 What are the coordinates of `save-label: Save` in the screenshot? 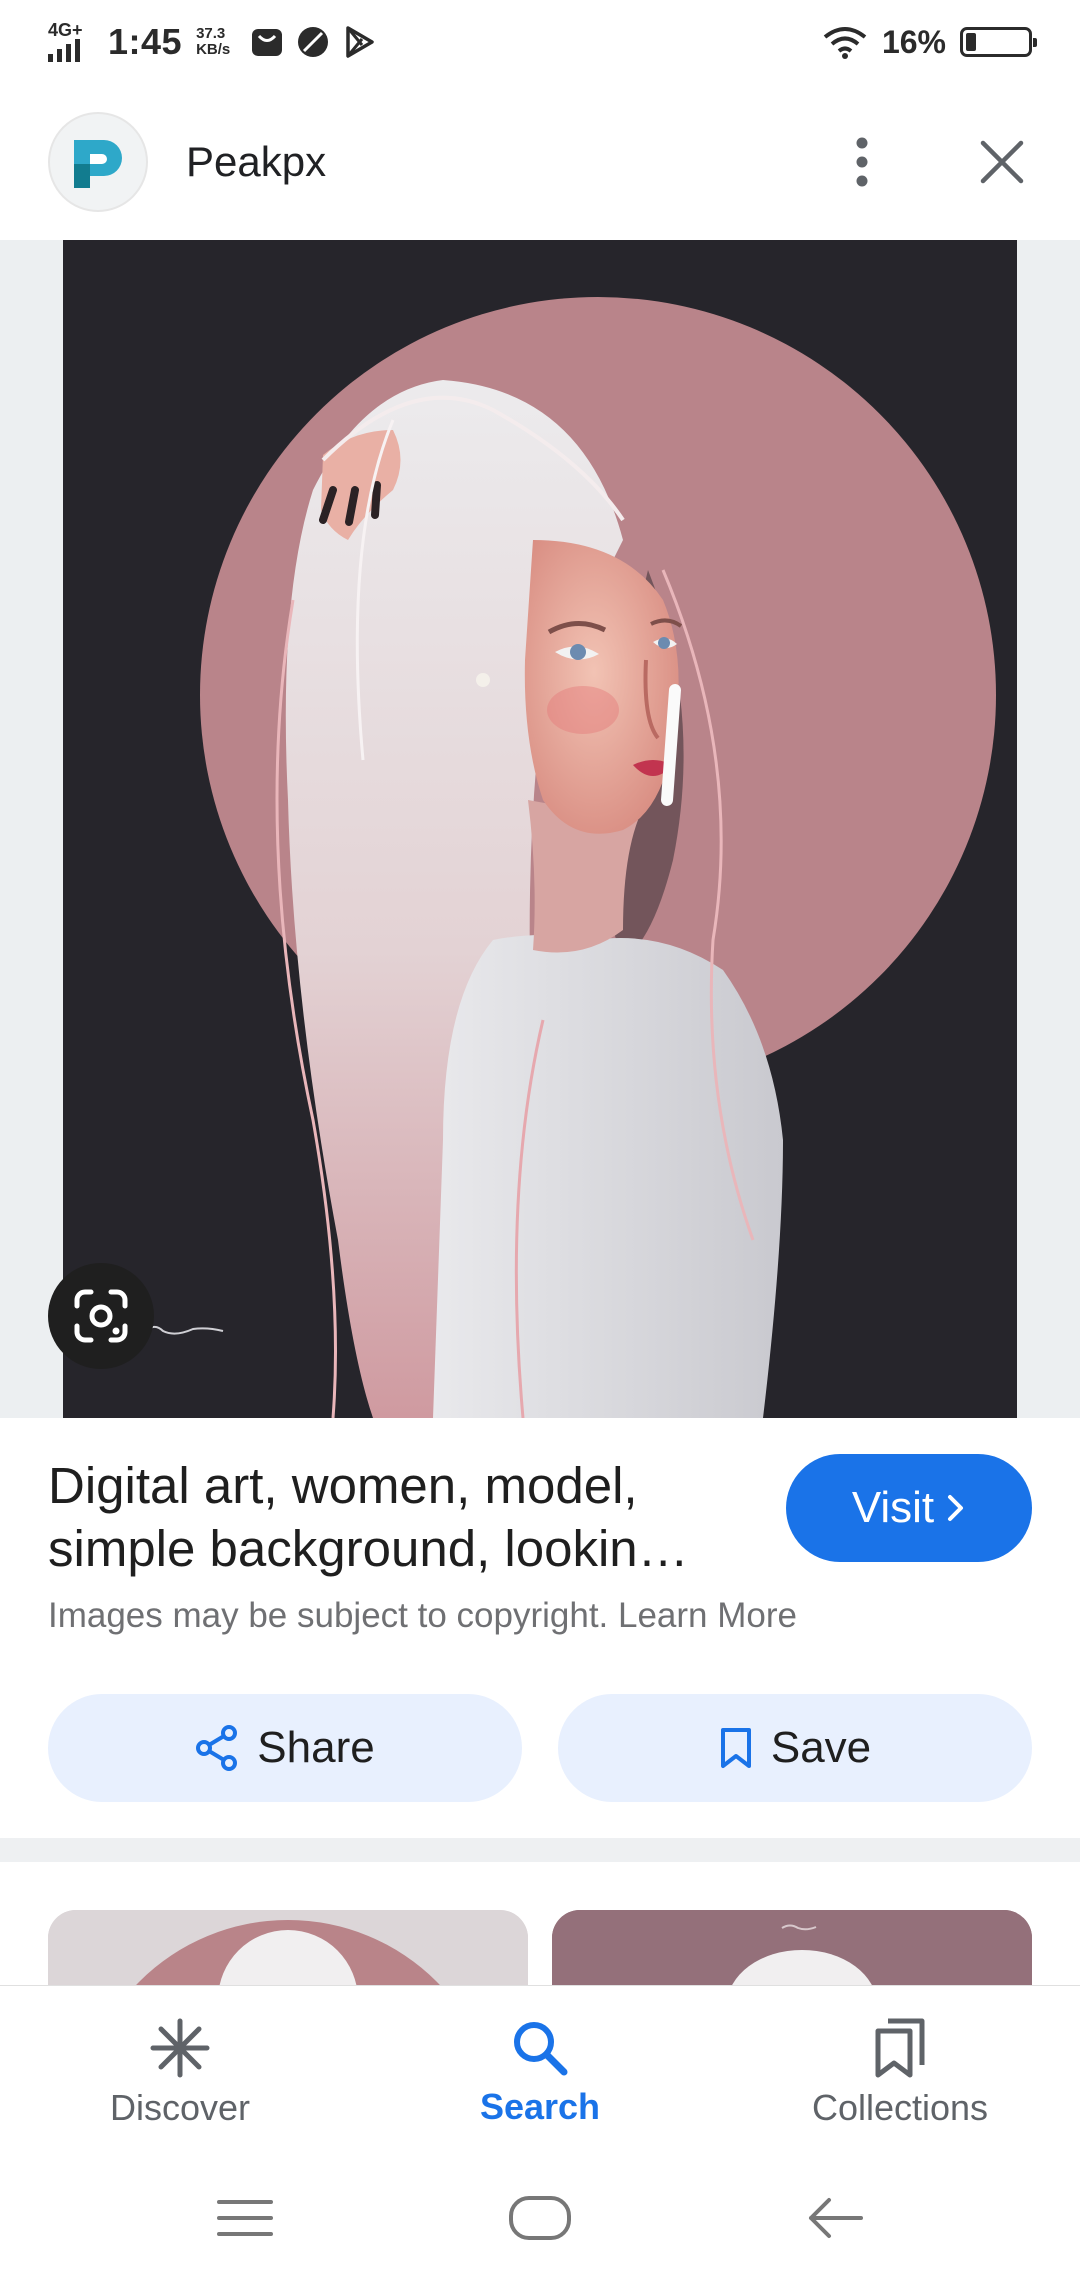 It's located at (821, 1747).